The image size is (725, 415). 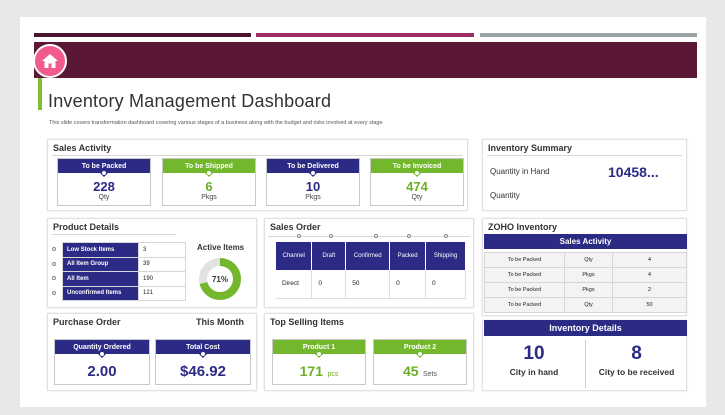 What do you see at coordinates (124, 279) in the screenshot?
I see `table-row: All Item 190` at bounding box center [124, 279].